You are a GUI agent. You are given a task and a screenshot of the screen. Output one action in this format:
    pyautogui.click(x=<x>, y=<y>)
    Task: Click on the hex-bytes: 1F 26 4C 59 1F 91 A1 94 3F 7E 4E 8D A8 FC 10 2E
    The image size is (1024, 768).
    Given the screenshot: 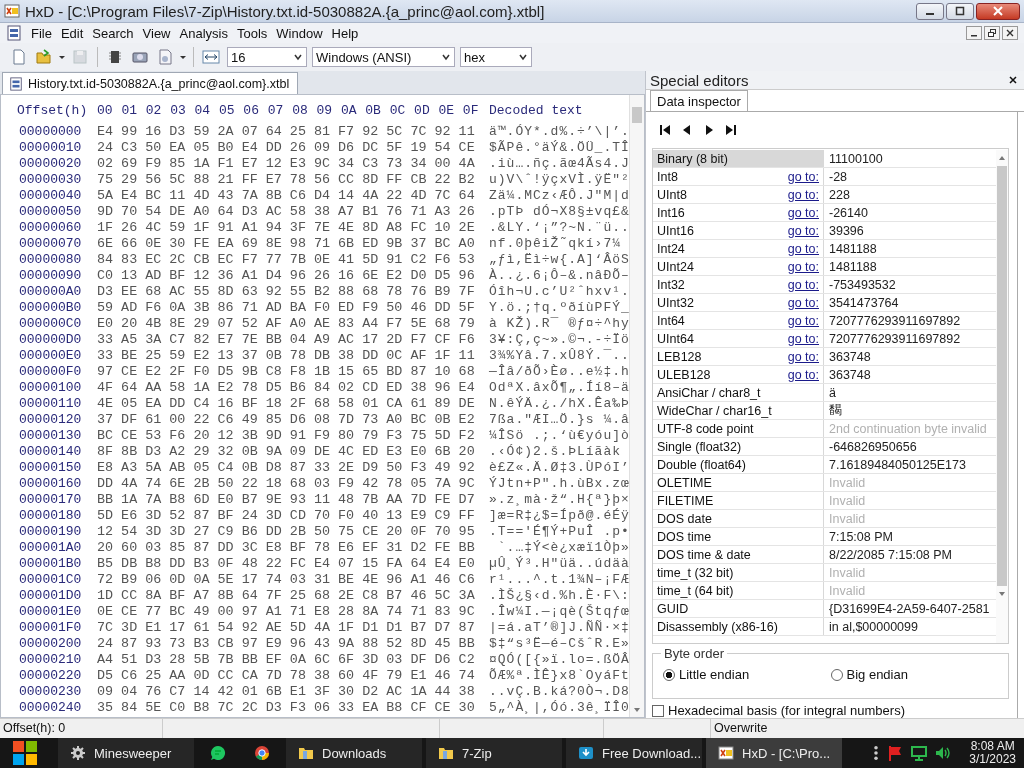 What is the action you would take?
    pyautogui.click(x=293, y=227)
    